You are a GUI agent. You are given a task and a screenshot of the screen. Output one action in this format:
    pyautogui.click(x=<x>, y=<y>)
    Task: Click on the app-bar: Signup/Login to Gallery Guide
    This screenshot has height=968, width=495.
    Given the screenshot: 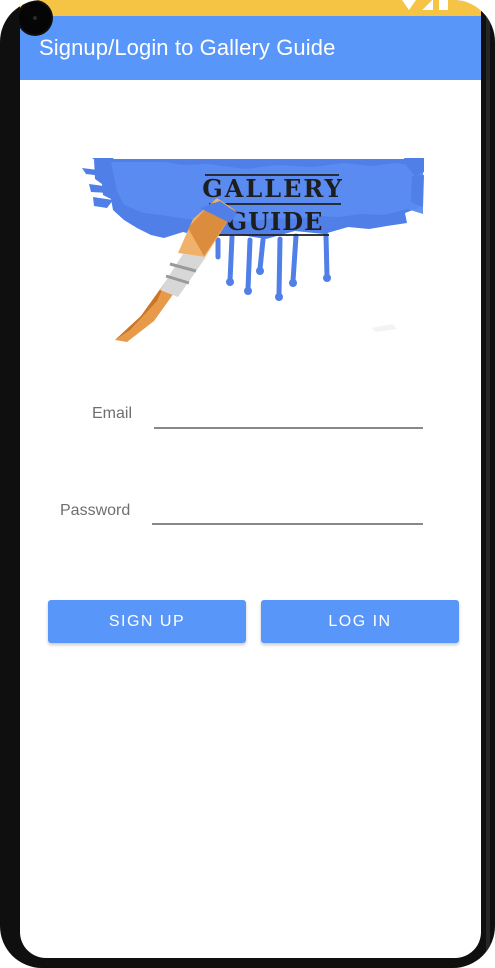 What is the action you would take?
    pyautogui.click(x=250, y=48)
    